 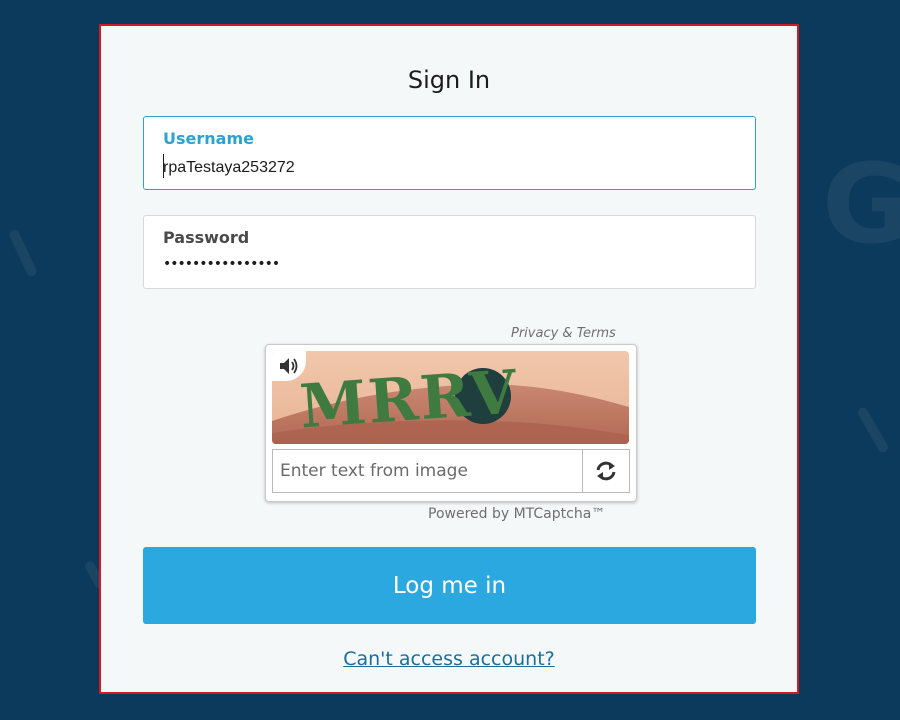 I want to click on username-label: Username, so click(x=208, y=138).